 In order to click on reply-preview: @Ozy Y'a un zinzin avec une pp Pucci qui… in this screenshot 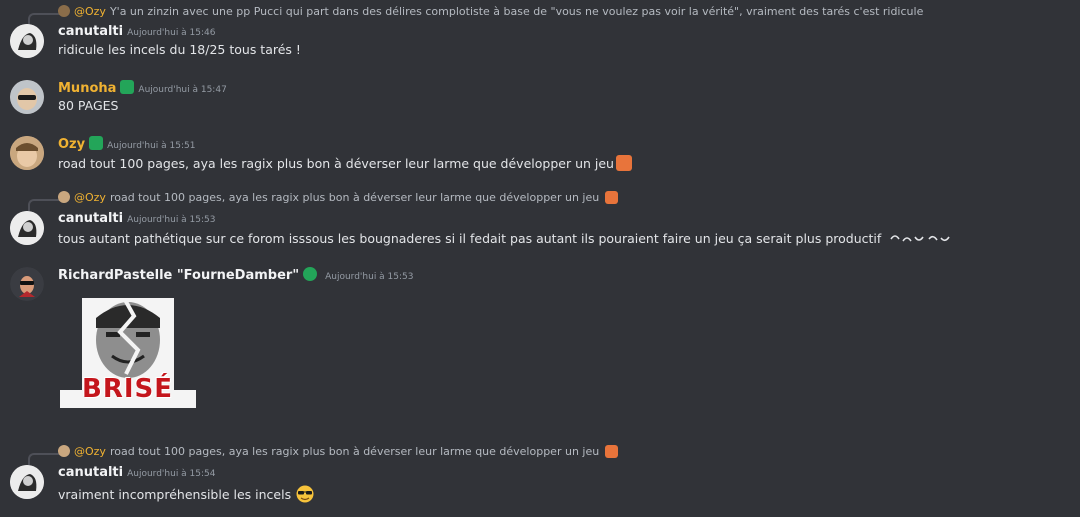, I will do `click(490, 11)`.